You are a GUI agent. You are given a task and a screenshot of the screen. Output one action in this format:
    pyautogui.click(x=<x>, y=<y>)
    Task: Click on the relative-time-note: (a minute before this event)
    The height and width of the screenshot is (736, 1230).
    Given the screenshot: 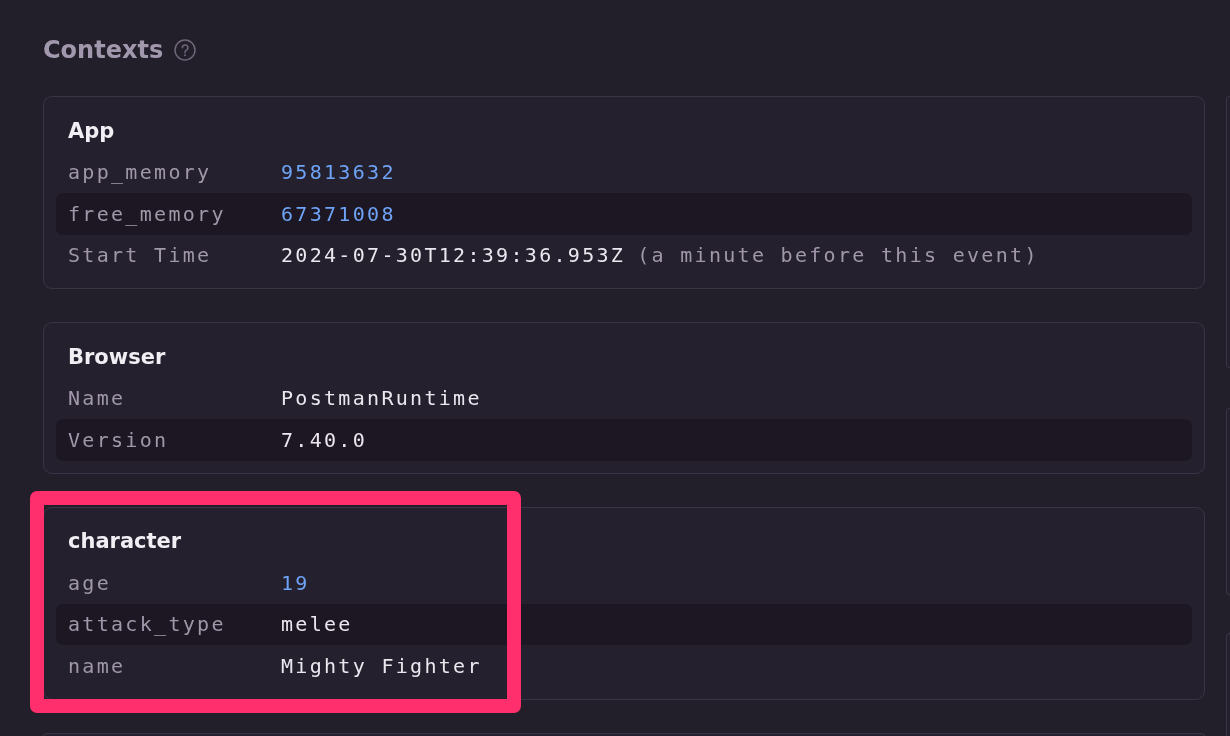 What is the action you would take?
    pyautogui.click(x=838, y=255)
    